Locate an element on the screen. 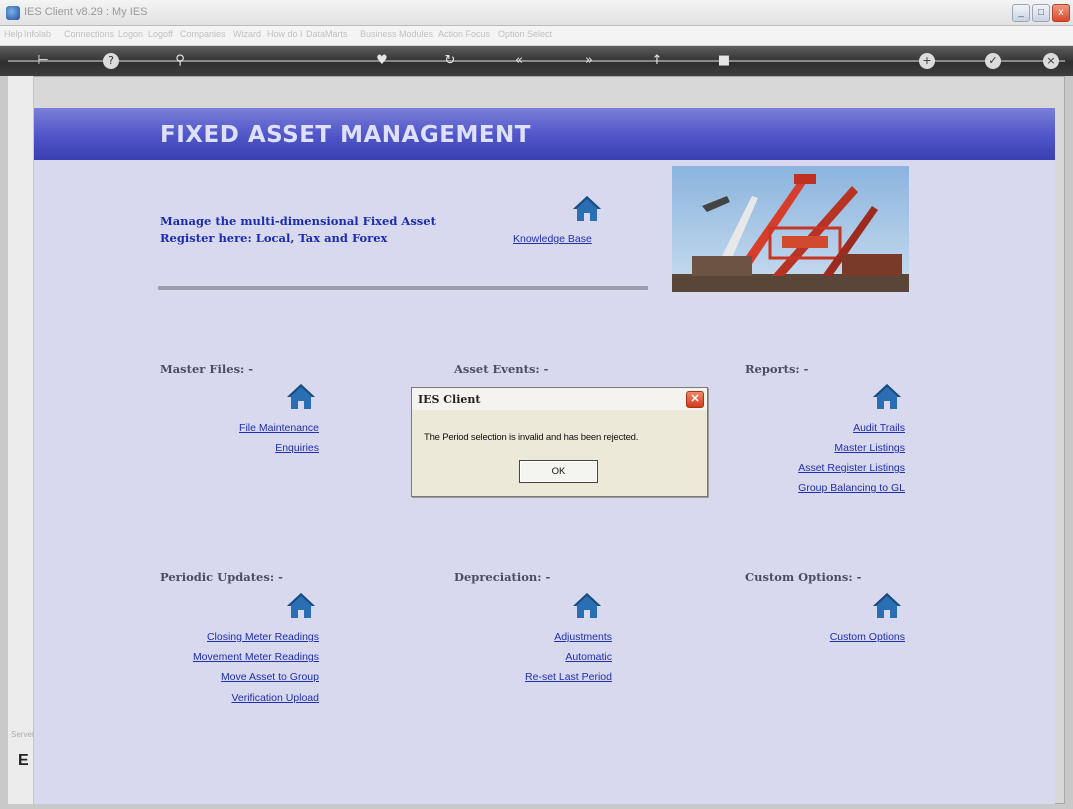 The height and width of the screenshot is (809, 1073). closing-meter-readings-link: Closing Meter Readings is located at coordinates (263, 637).